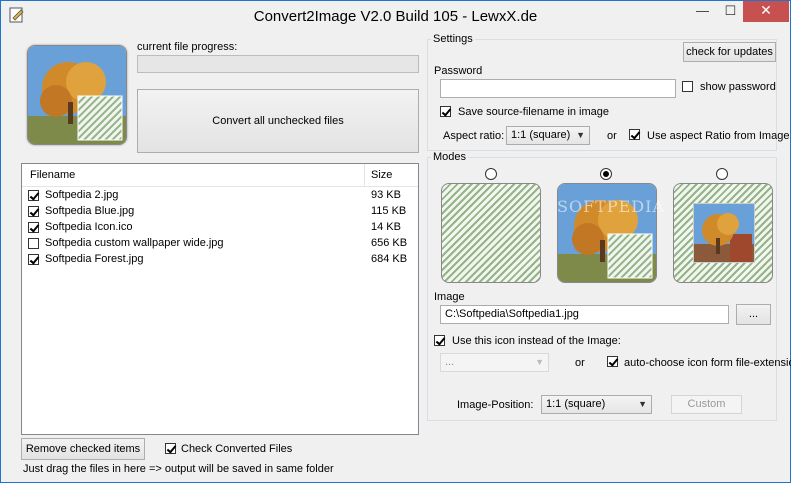 This screenshot has width=791, height=483. Describe the element at coordinates (450, 157) in the screenshot. I see `modes-group-label: Modes` at that location.